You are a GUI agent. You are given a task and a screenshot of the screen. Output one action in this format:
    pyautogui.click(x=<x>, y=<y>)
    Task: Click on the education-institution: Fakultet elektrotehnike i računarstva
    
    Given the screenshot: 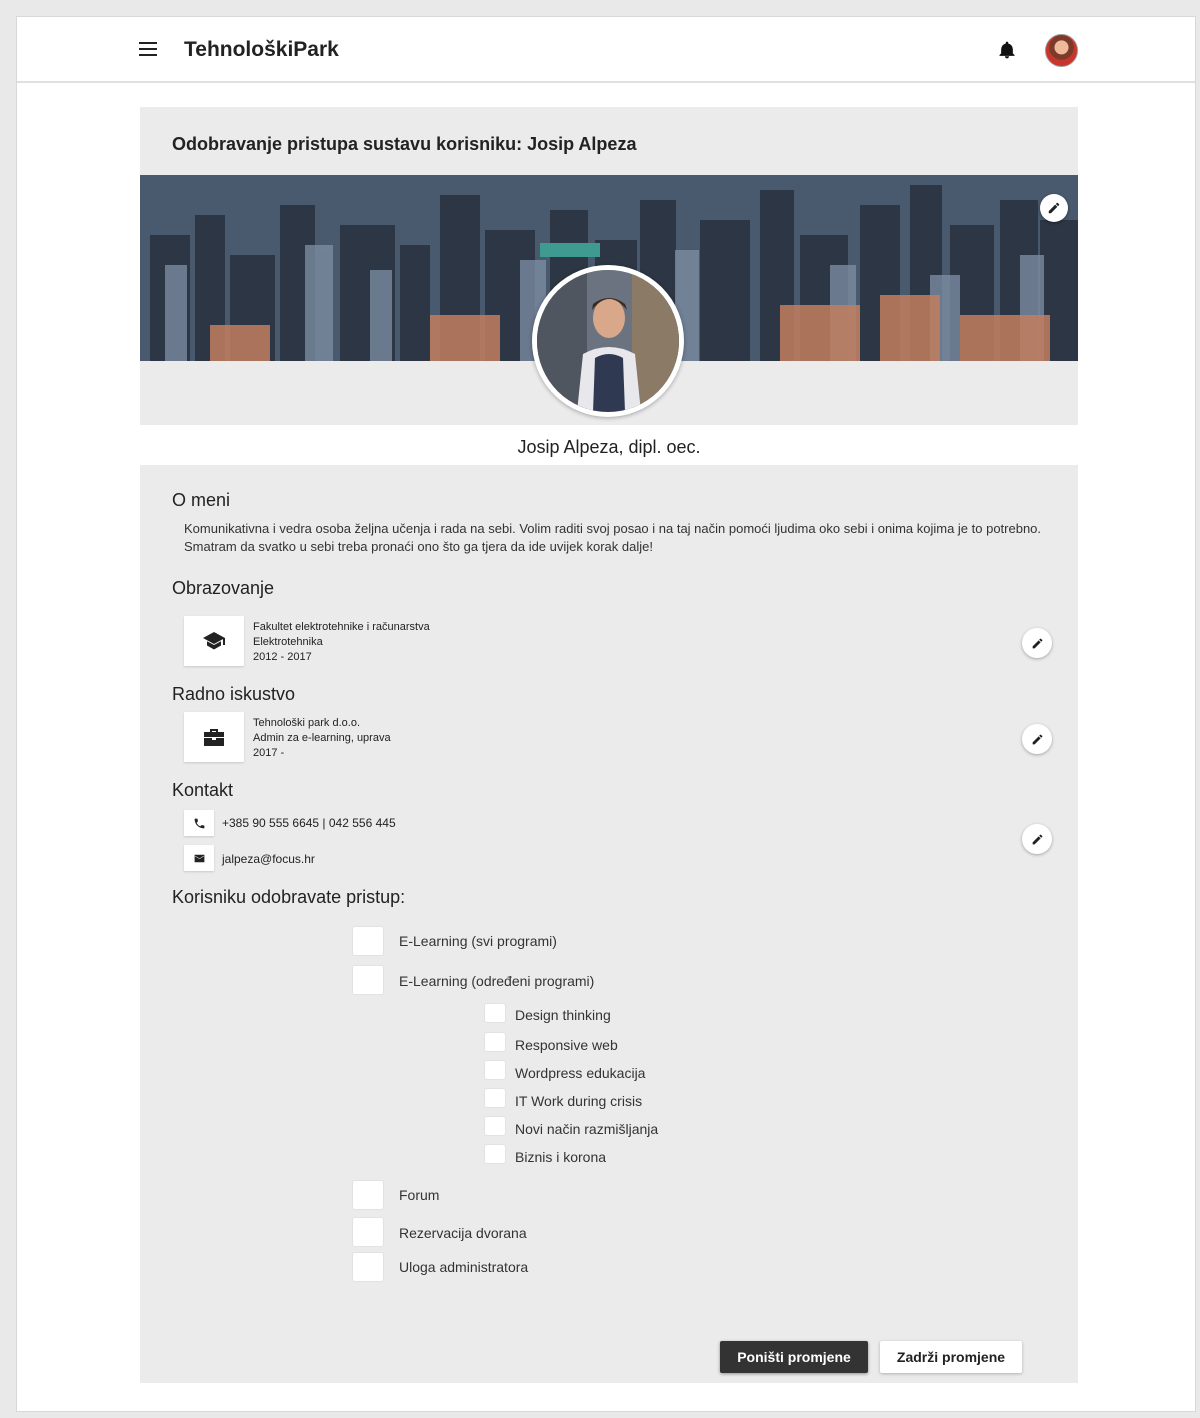 What is the action you would take?
    pyautogui.click(x=341, y=627)
    